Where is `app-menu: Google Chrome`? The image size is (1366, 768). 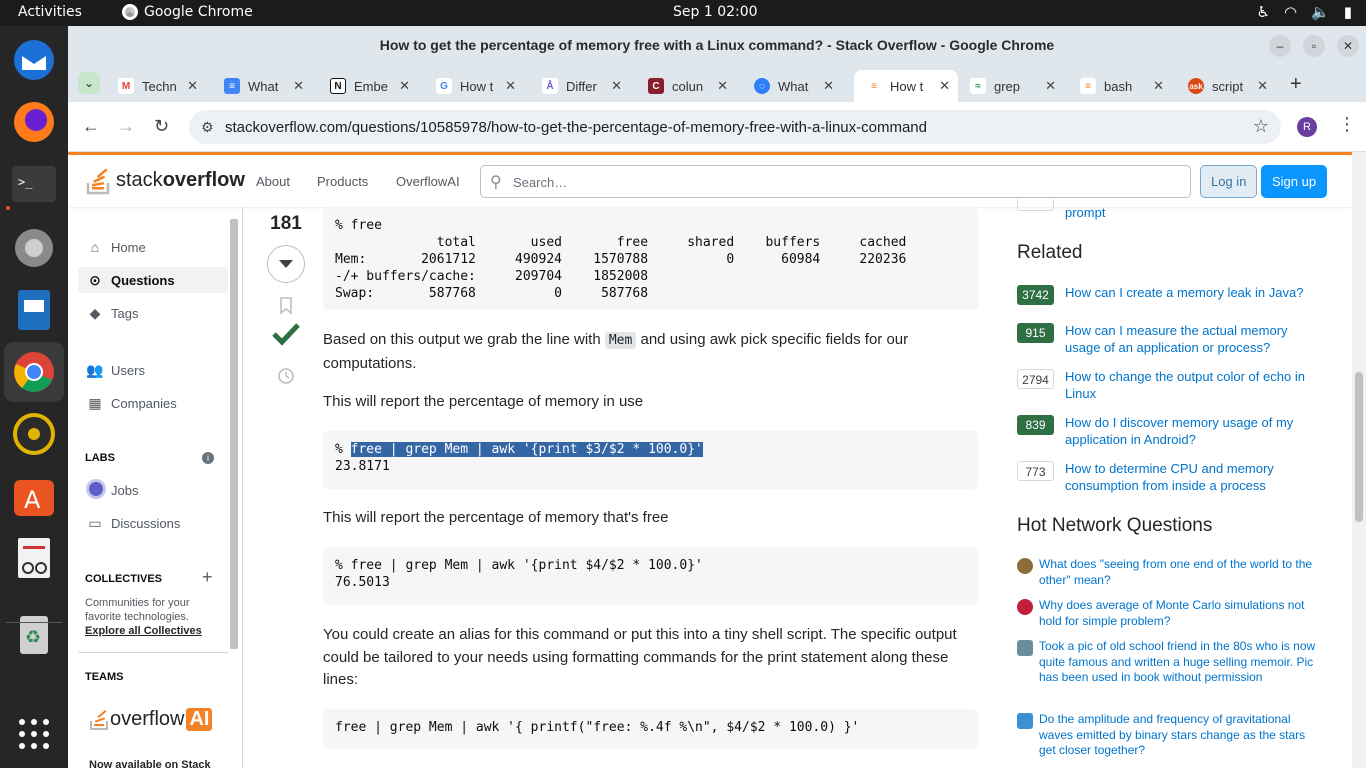 app-menu: Google Chrome is located at coordinates (187, 12).